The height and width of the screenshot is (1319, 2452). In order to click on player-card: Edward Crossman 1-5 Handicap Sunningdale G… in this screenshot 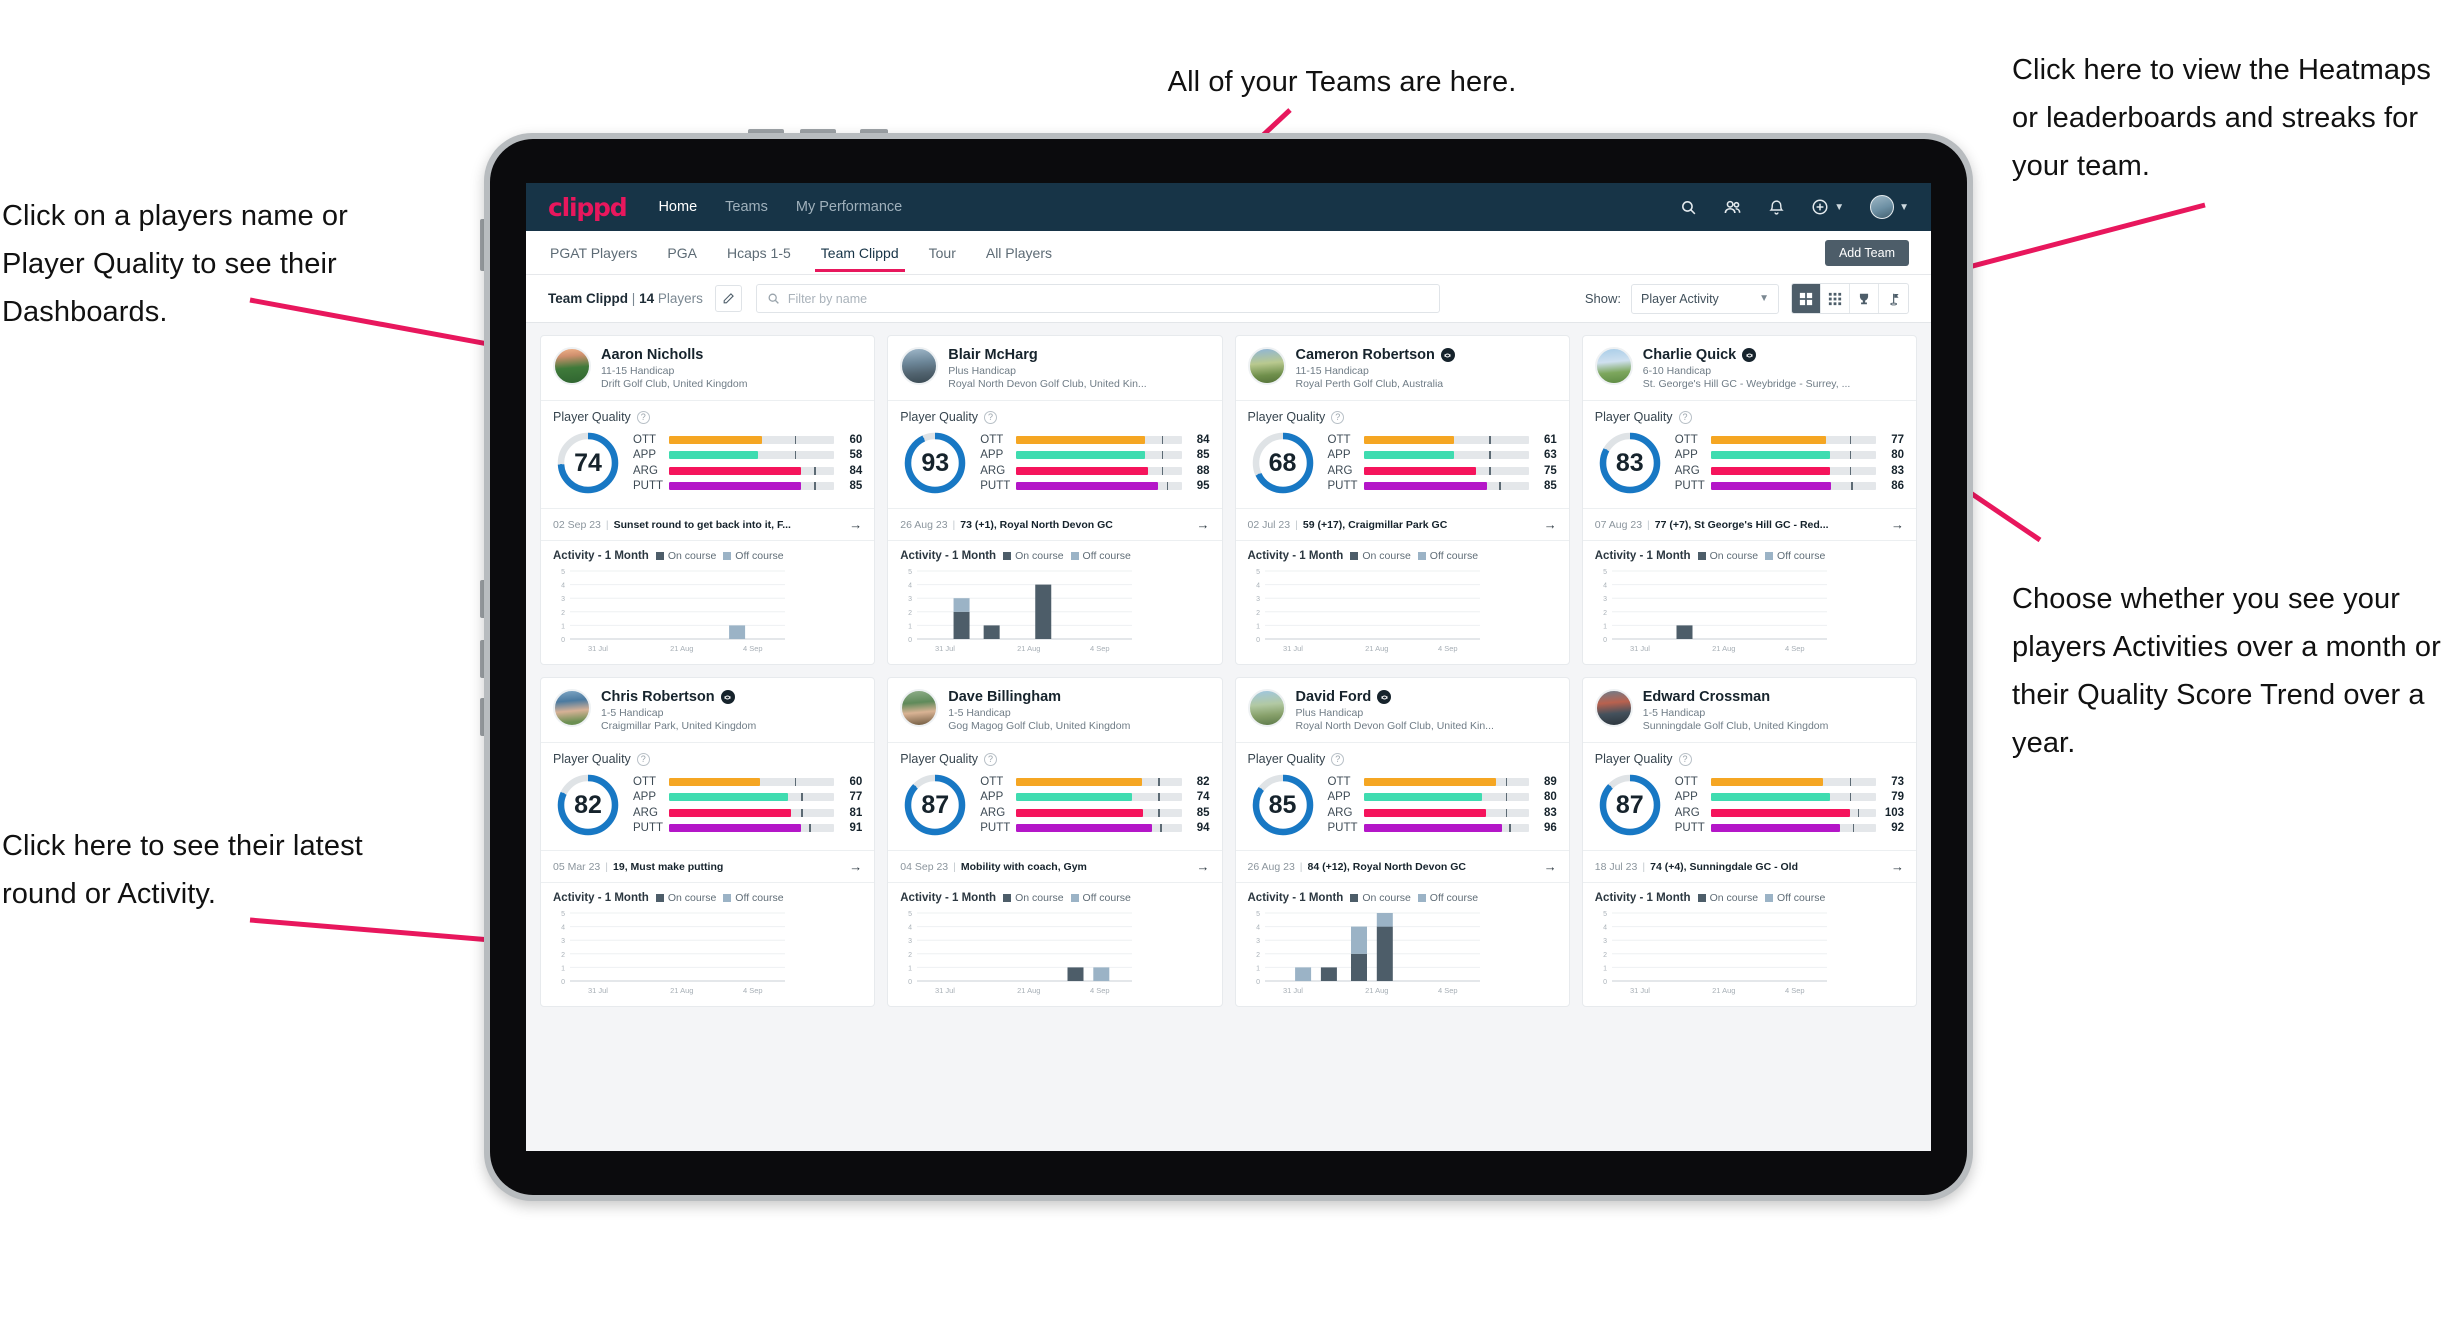, I will do `click(1749, 842)`.